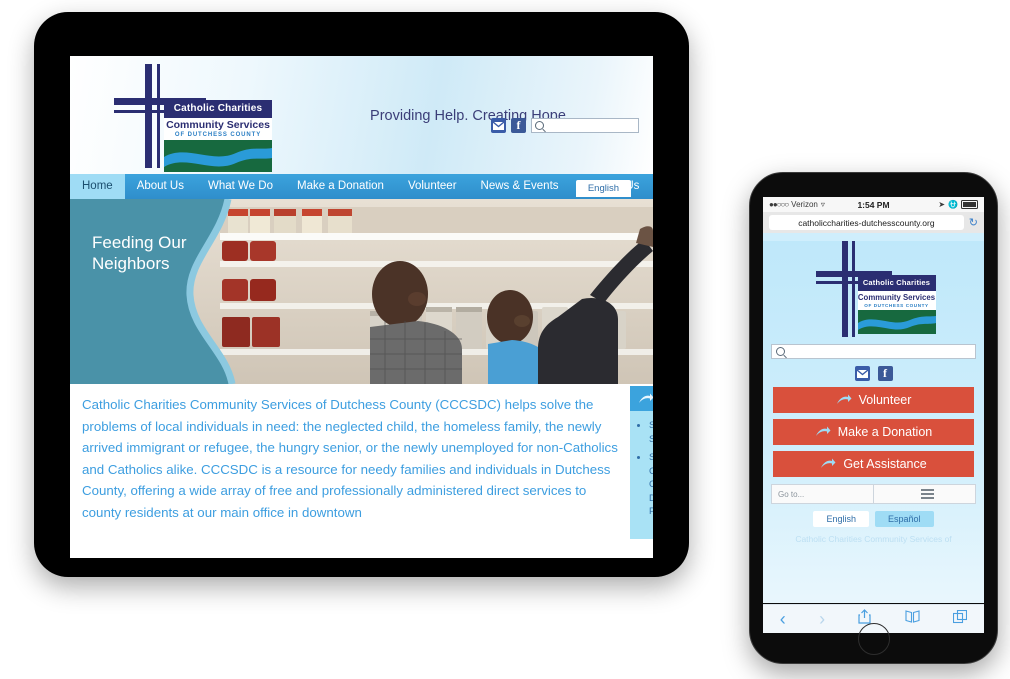 The height and width of the screenshot is (679, 1010). I want to click on nav-item-news-and-events: News & Events, so click(520, 186).